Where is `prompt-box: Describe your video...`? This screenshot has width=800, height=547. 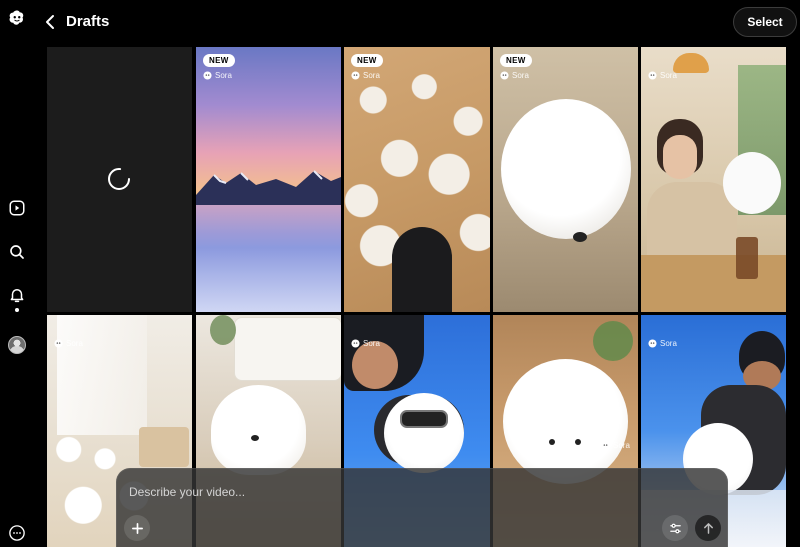
prompt-box: Describe your video... is located at coordinates (422, 507).